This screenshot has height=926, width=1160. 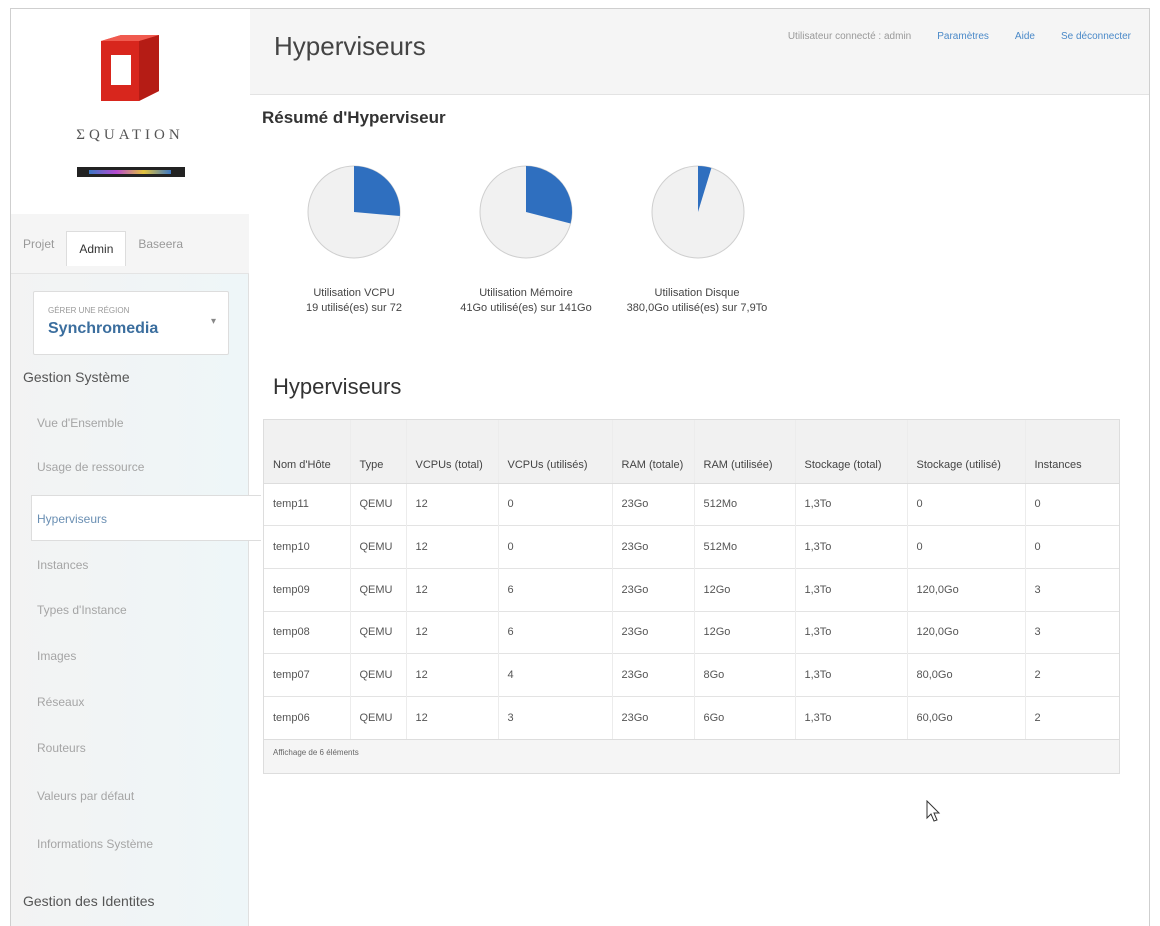 What do you see at coordinates (526, 293) in the screenshot?
I see `pie-label: Utilisation Mémoire` at bounding box center [526, 293].